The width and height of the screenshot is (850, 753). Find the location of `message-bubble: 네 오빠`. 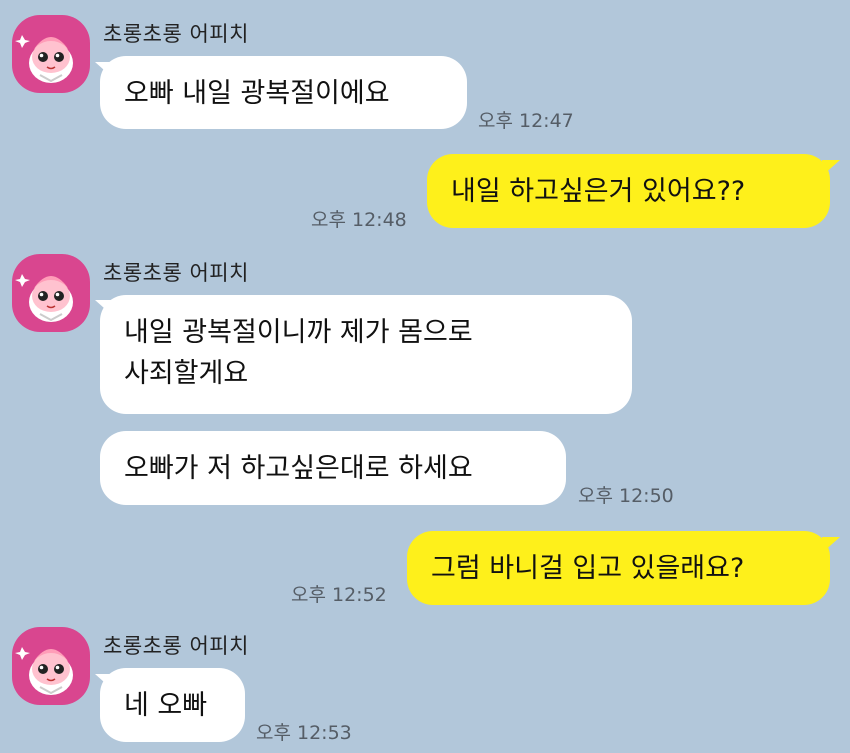

message-bubble: 네 오빠 is located at coordinates (172, 705).